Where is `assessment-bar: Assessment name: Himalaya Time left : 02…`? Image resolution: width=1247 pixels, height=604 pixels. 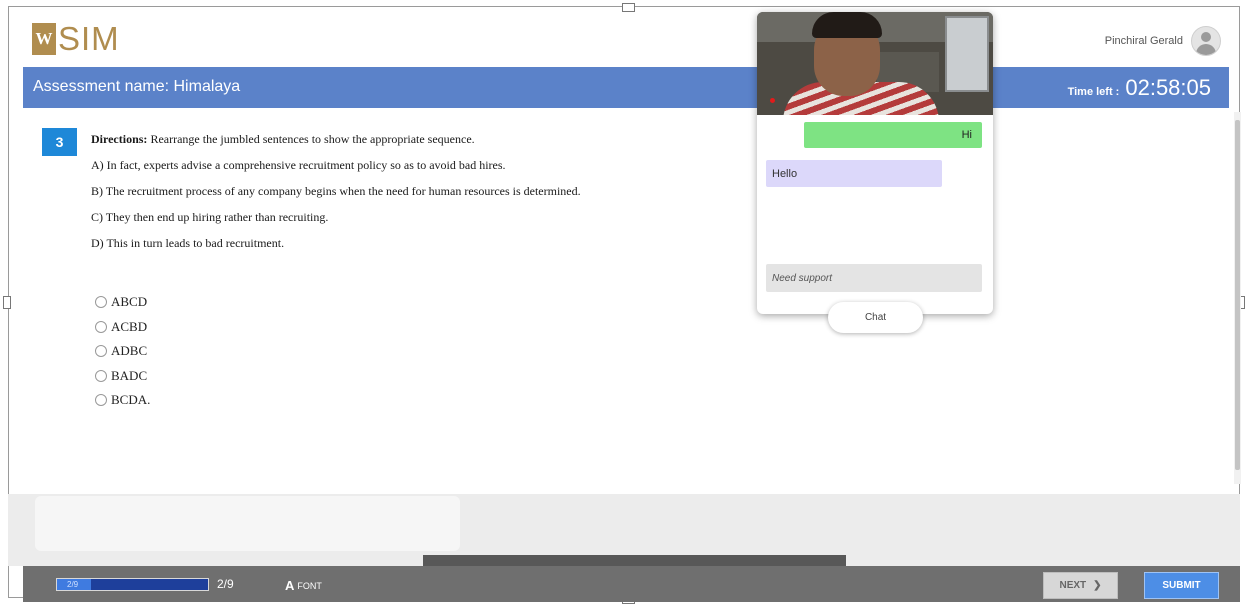
assessment-bar: Assessment name: Himalaya Time left : 02… is located at coordinates (626, 87).